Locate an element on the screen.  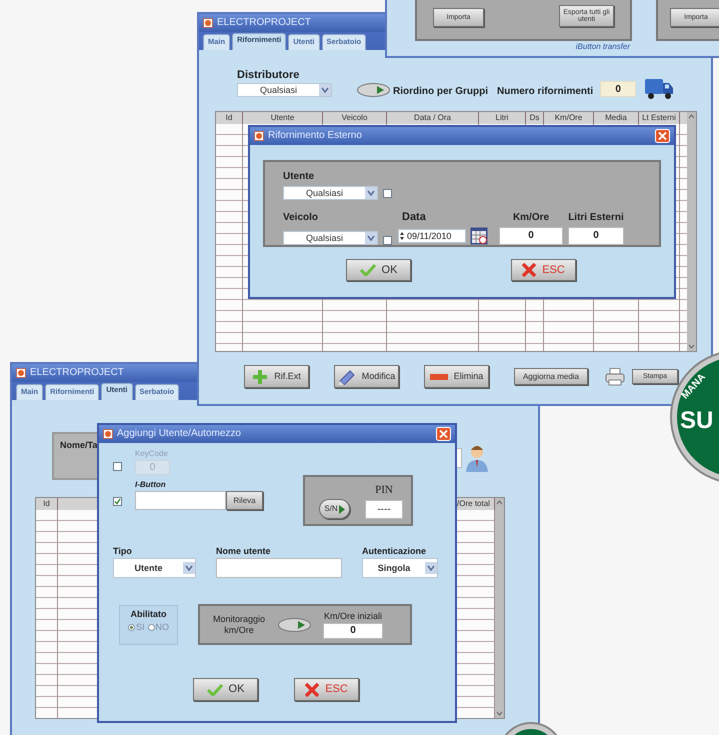
calendar-icon is located at coordinates (479, 236).